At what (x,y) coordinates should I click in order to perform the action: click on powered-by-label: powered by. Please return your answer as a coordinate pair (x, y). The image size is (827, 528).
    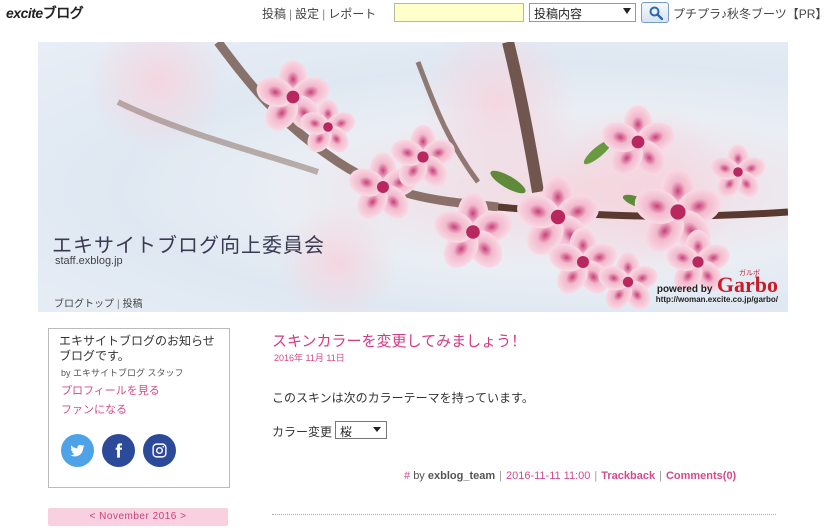
    Looking at the image, I should click on (684, 289).